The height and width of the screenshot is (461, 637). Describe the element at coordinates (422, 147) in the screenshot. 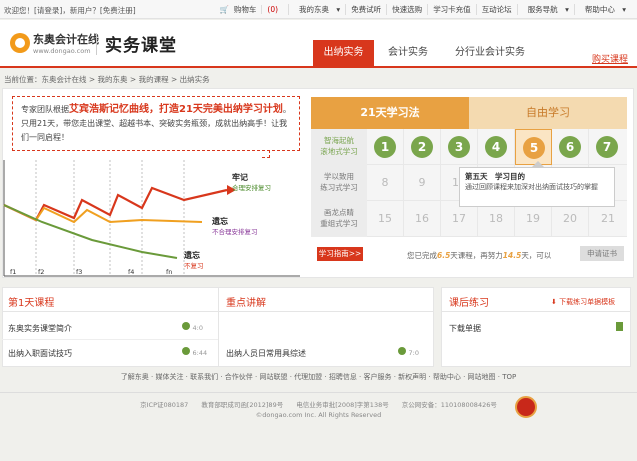

I see `day-cell: 2` at that location.